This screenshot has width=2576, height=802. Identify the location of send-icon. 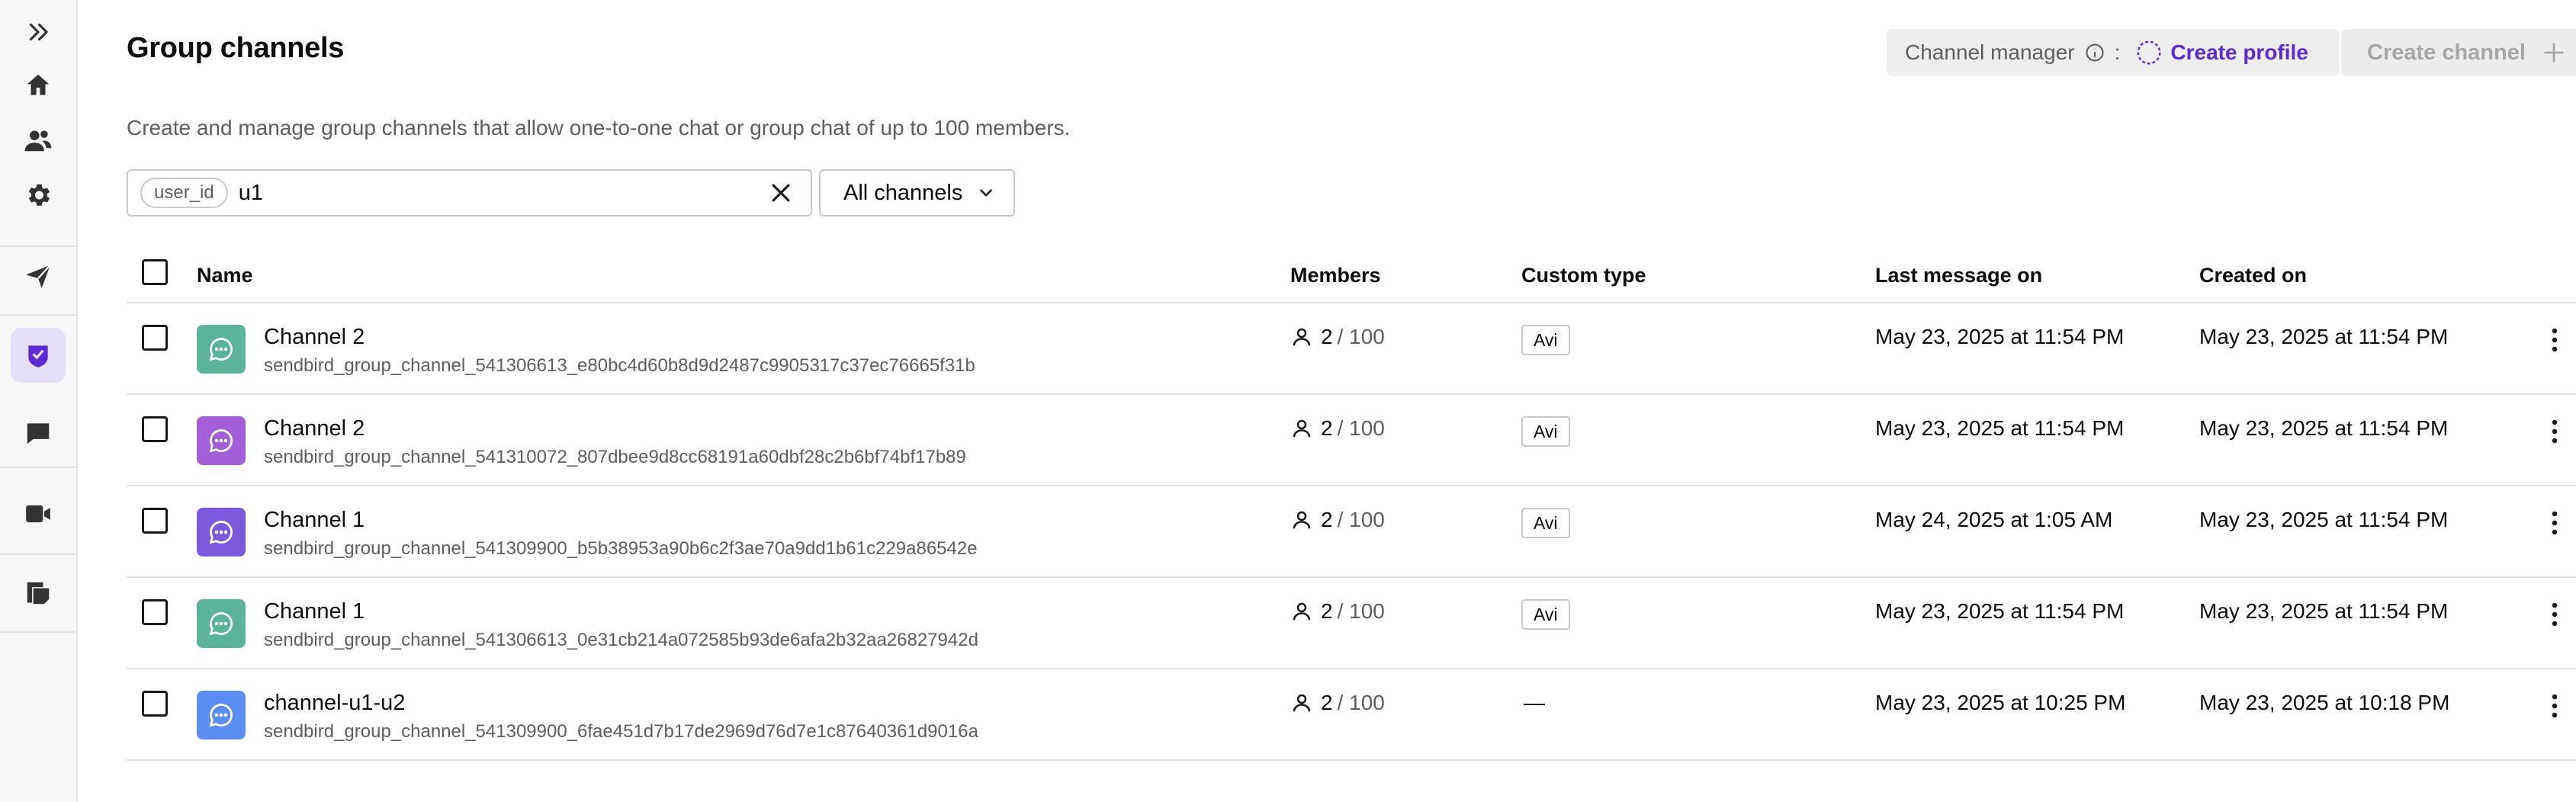
(38, 276).